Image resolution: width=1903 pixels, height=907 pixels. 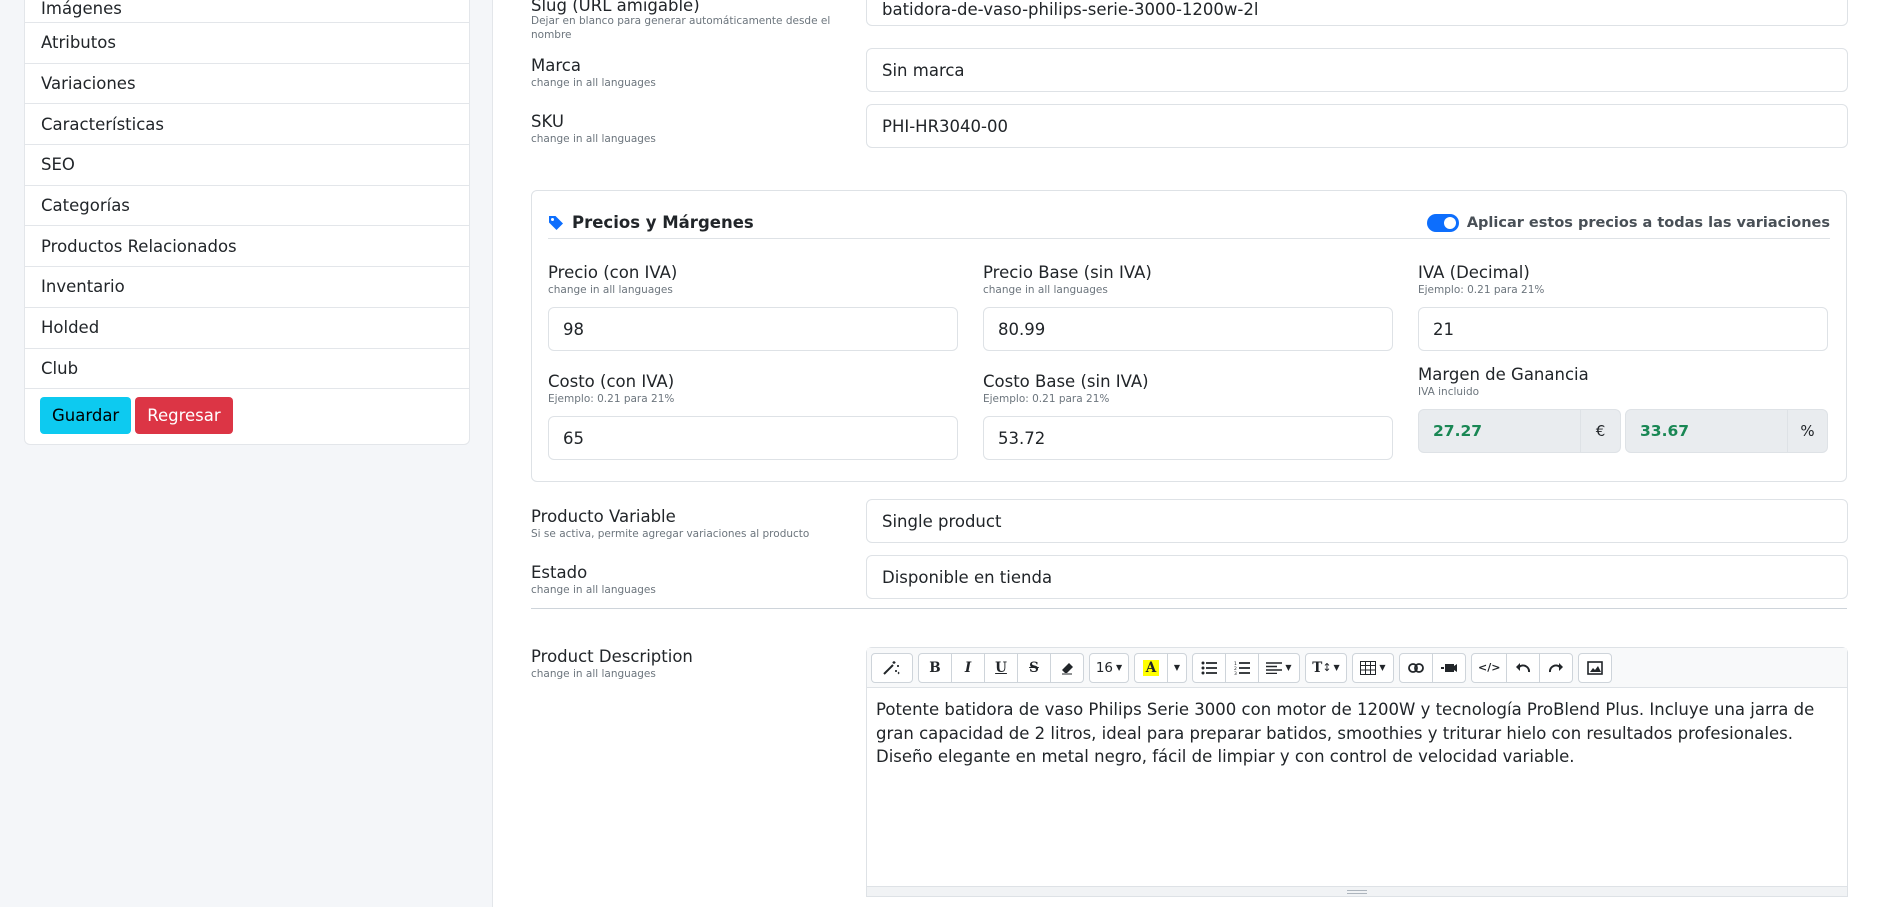 I want to click on brand-row: Marca change in all languages Sin marca, so click(x=1189, y=70).